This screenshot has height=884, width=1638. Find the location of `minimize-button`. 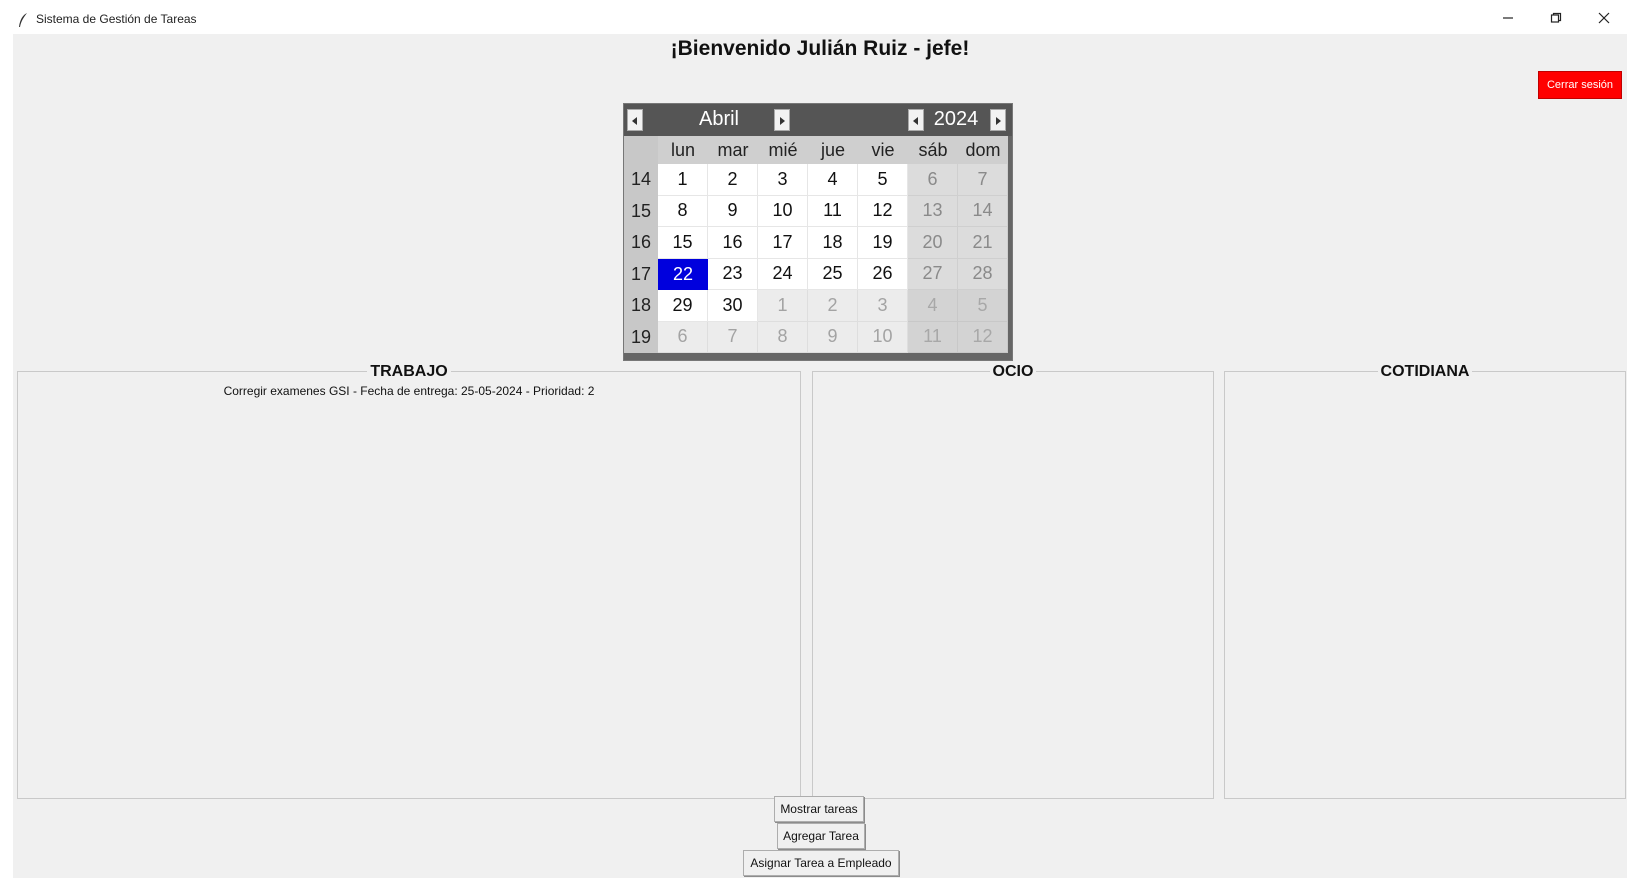

minimize-button is located at coordinates (1508, 18).